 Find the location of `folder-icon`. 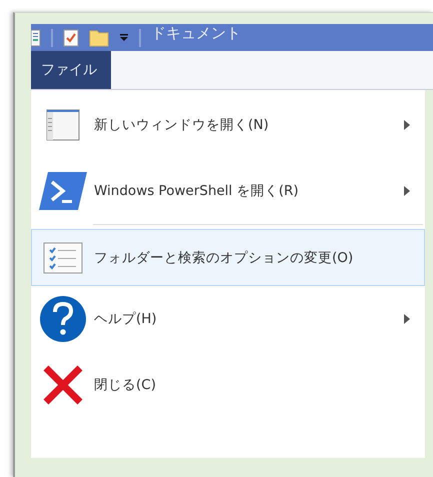

folder-icon is located at coordinates (99, 37).